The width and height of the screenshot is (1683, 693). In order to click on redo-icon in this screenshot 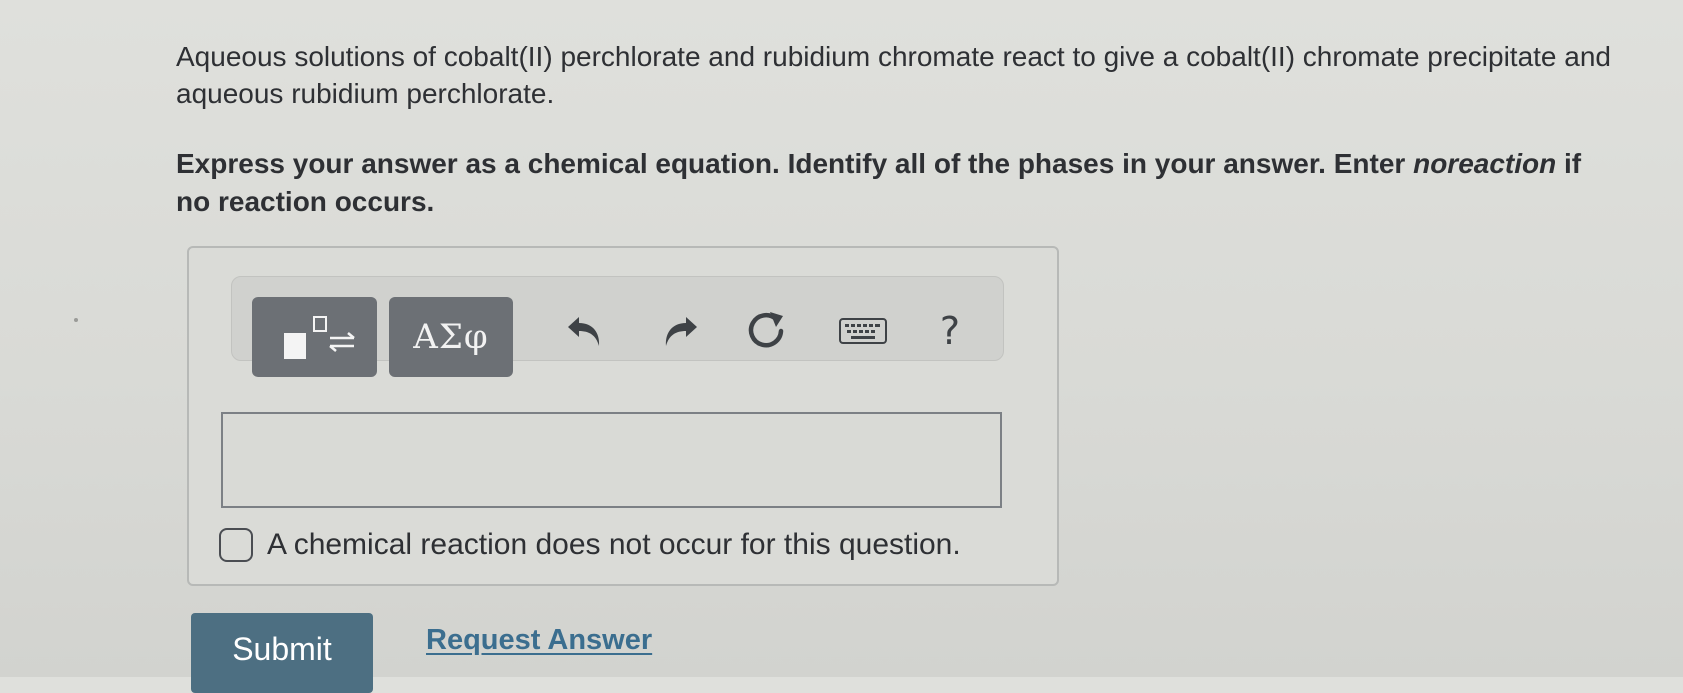, I will do `click(678, 331)`.